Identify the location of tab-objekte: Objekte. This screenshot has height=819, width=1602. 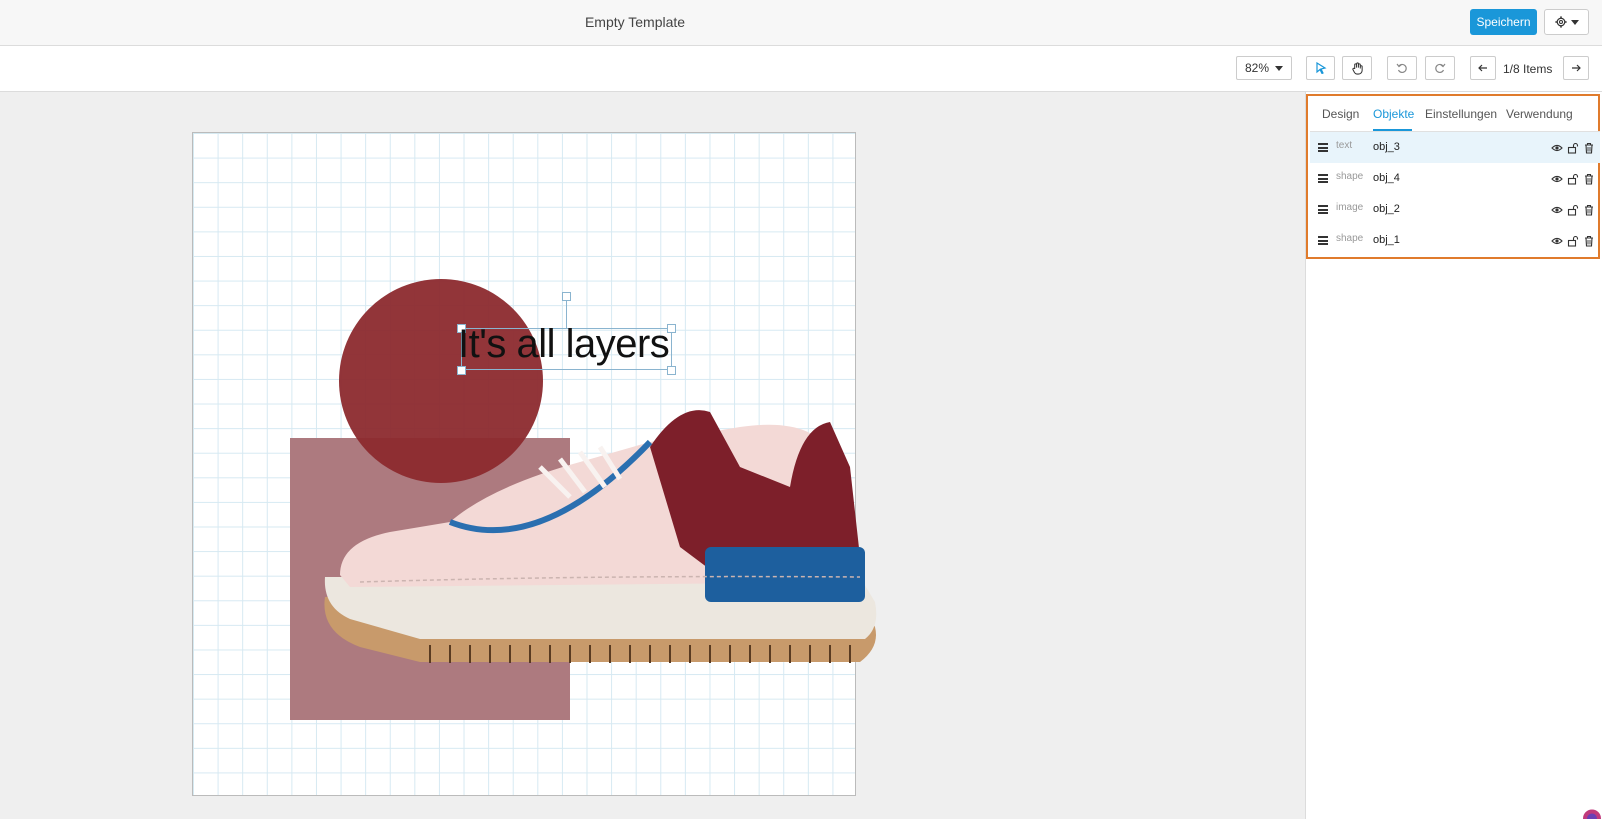
(1393, 114).